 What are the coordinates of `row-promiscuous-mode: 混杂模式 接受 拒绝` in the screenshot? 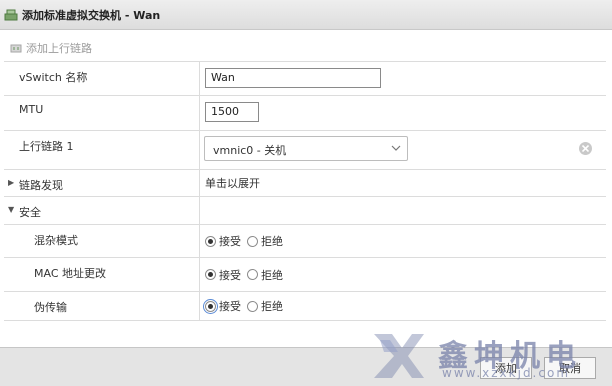 It's located at (305, 241).